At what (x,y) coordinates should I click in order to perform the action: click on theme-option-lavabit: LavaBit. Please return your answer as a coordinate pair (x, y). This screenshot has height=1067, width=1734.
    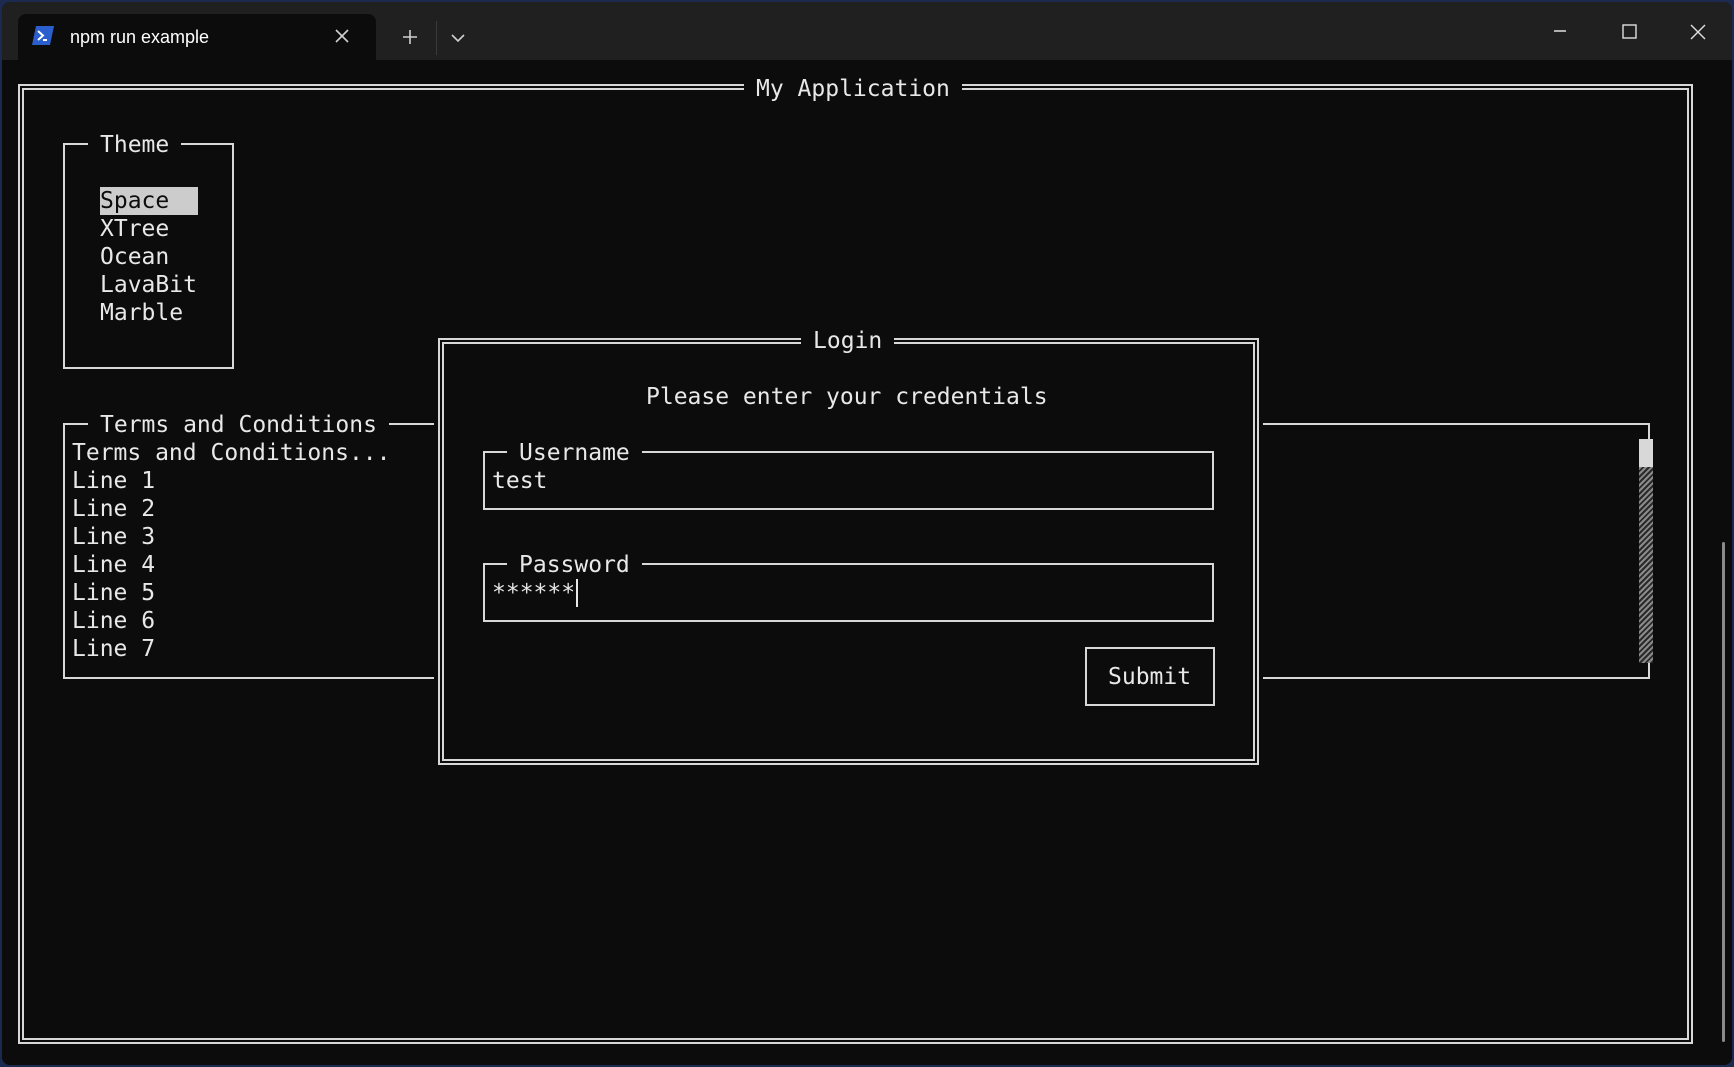
    Looking at the image, I should click on (148, 285).